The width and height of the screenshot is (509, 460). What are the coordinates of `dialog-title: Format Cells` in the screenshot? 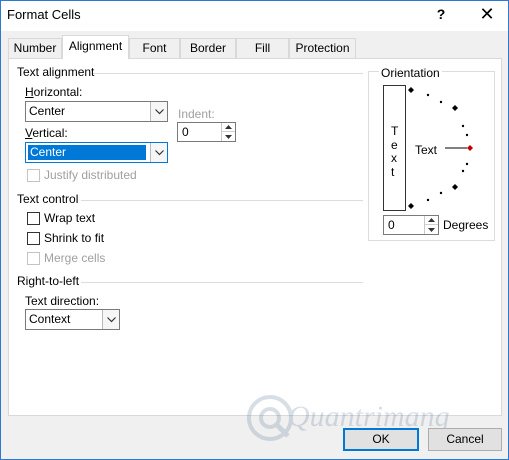 It's located at (44, 14).